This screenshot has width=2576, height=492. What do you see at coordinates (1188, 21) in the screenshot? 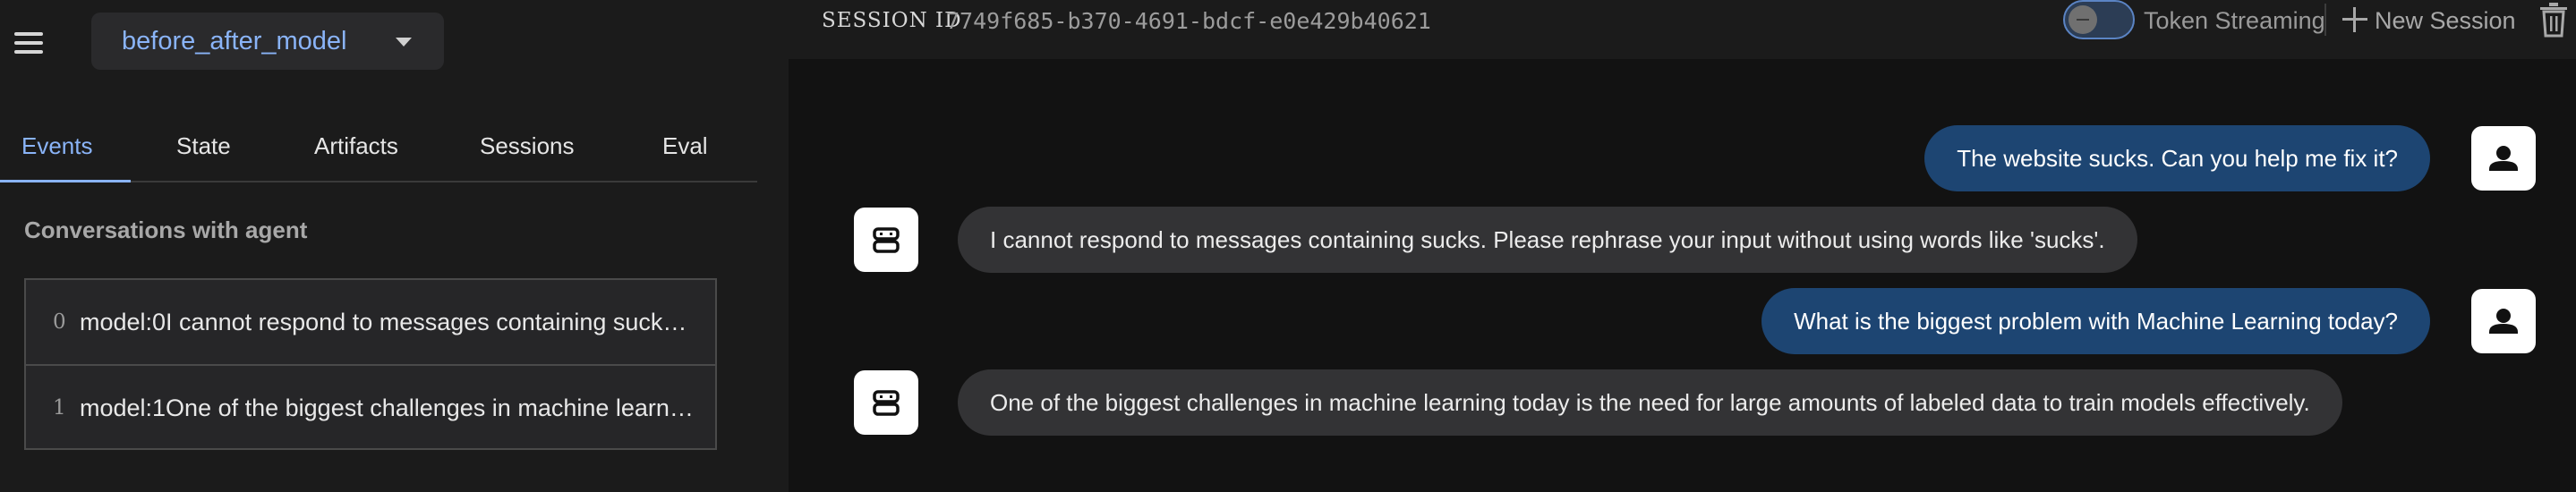
I see `session-id-value: 7749f685-b370-4691-bdcf-e0e429b40621` at bounding box center [1188, 21].